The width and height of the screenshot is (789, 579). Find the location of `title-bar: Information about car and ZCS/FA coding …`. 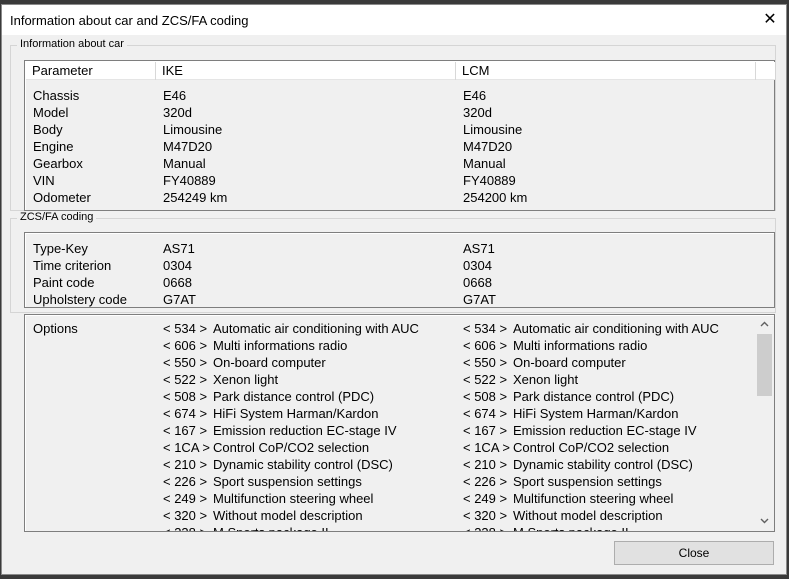

title-bar: Information about car and ZCS/FA coding … is located at coordinates (394, 20).